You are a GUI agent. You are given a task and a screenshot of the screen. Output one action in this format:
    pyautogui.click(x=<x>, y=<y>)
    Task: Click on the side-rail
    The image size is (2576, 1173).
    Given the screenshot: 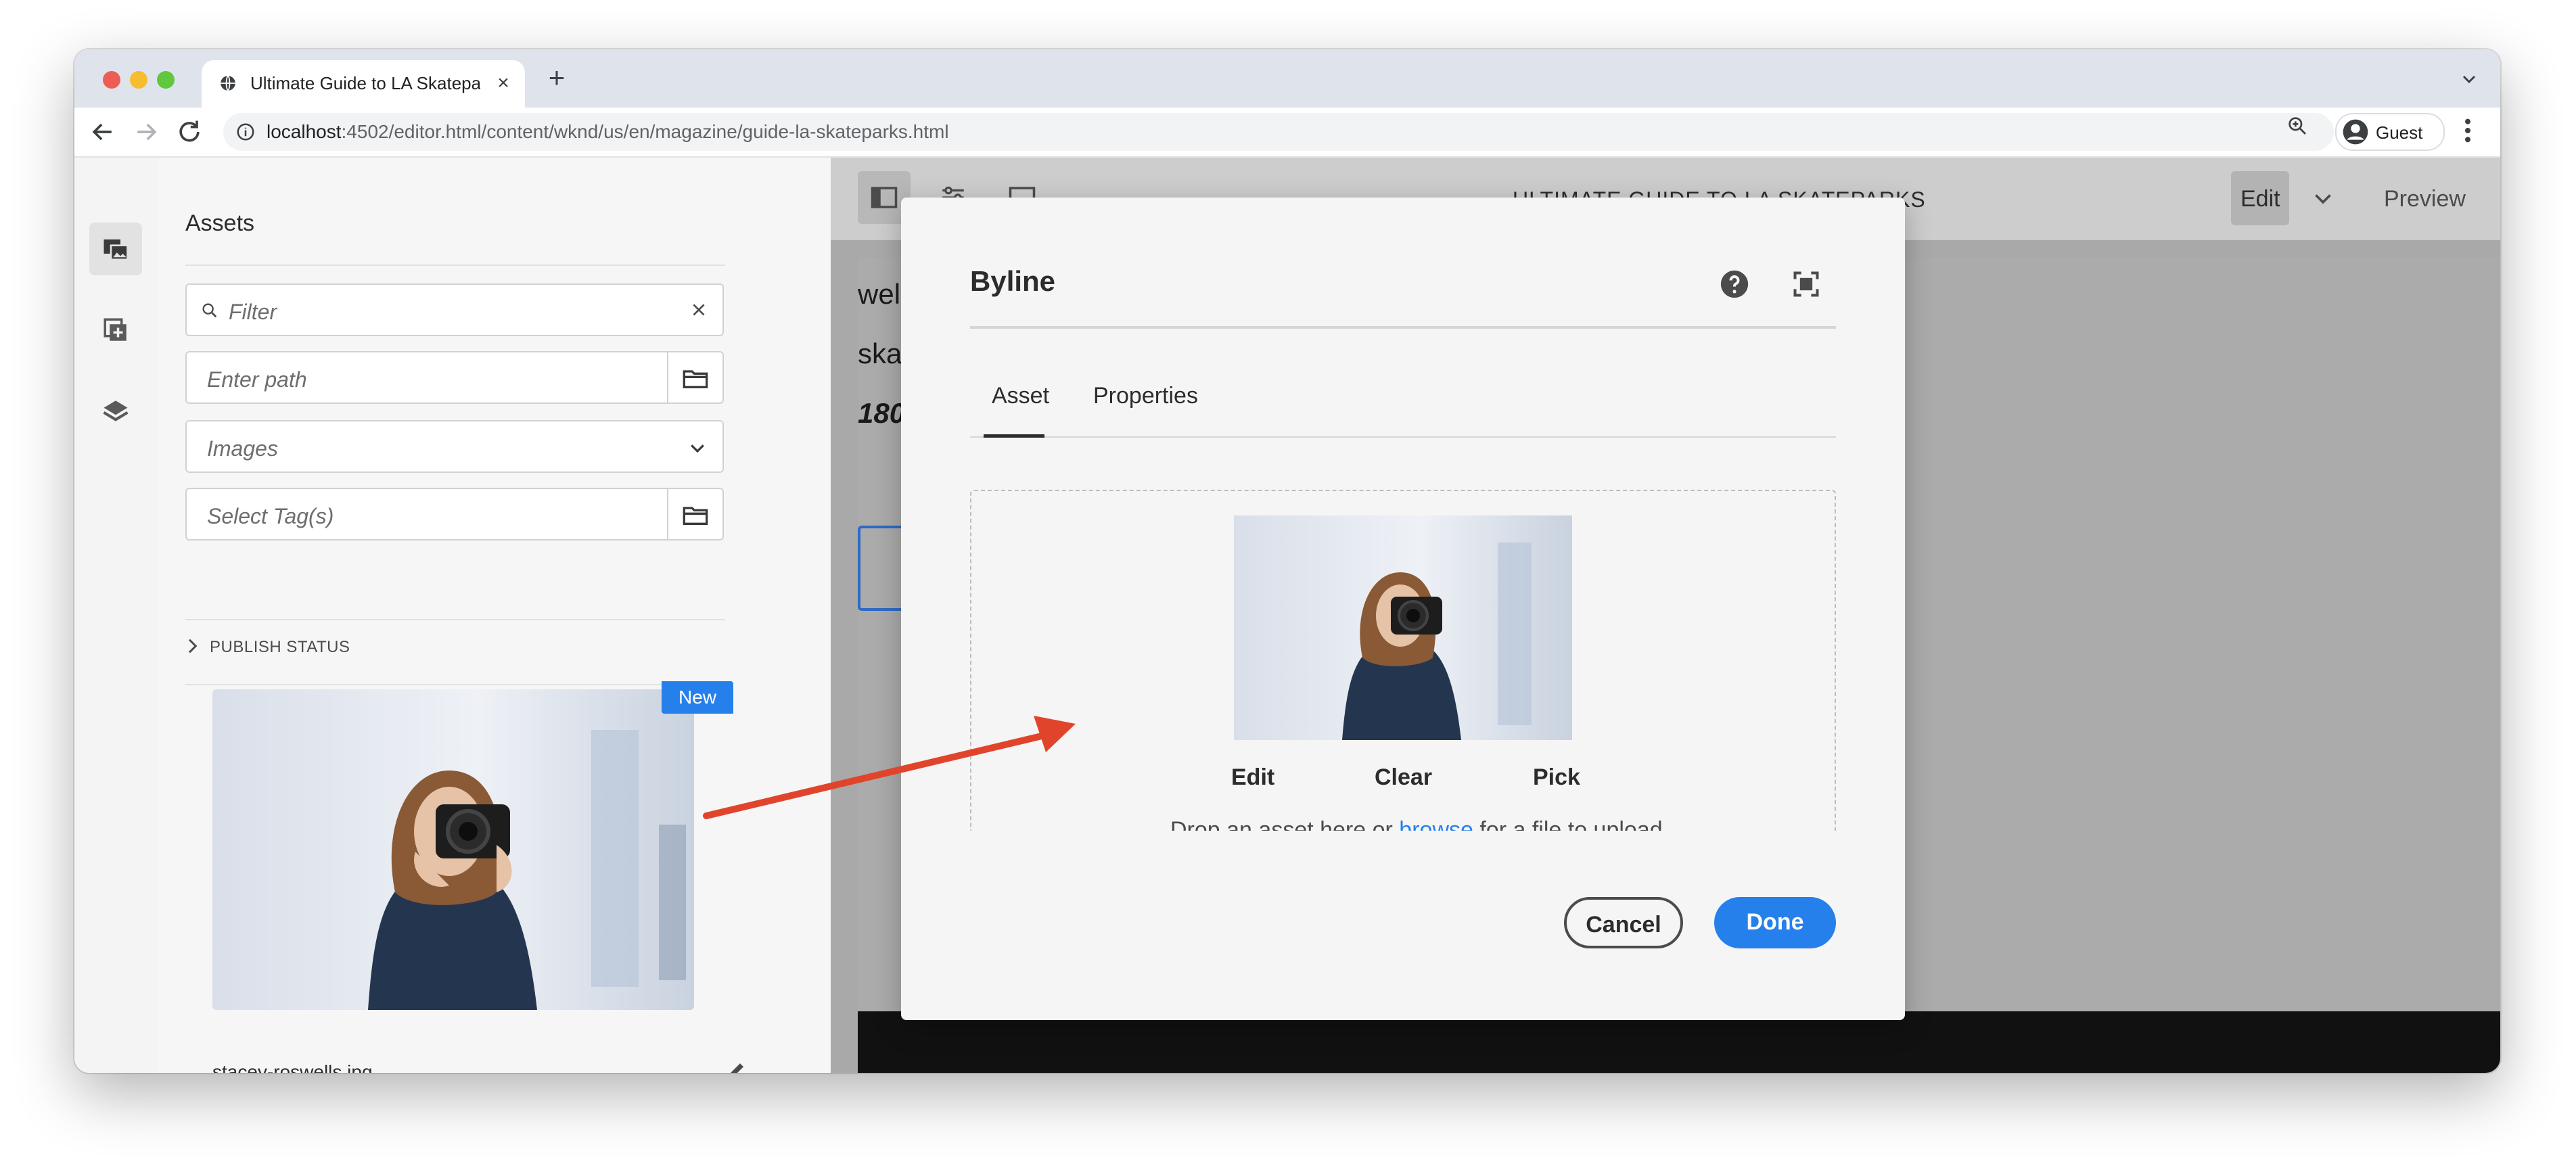 What is the action you would take?
    pyautogui.click(x=117, y=615)
    